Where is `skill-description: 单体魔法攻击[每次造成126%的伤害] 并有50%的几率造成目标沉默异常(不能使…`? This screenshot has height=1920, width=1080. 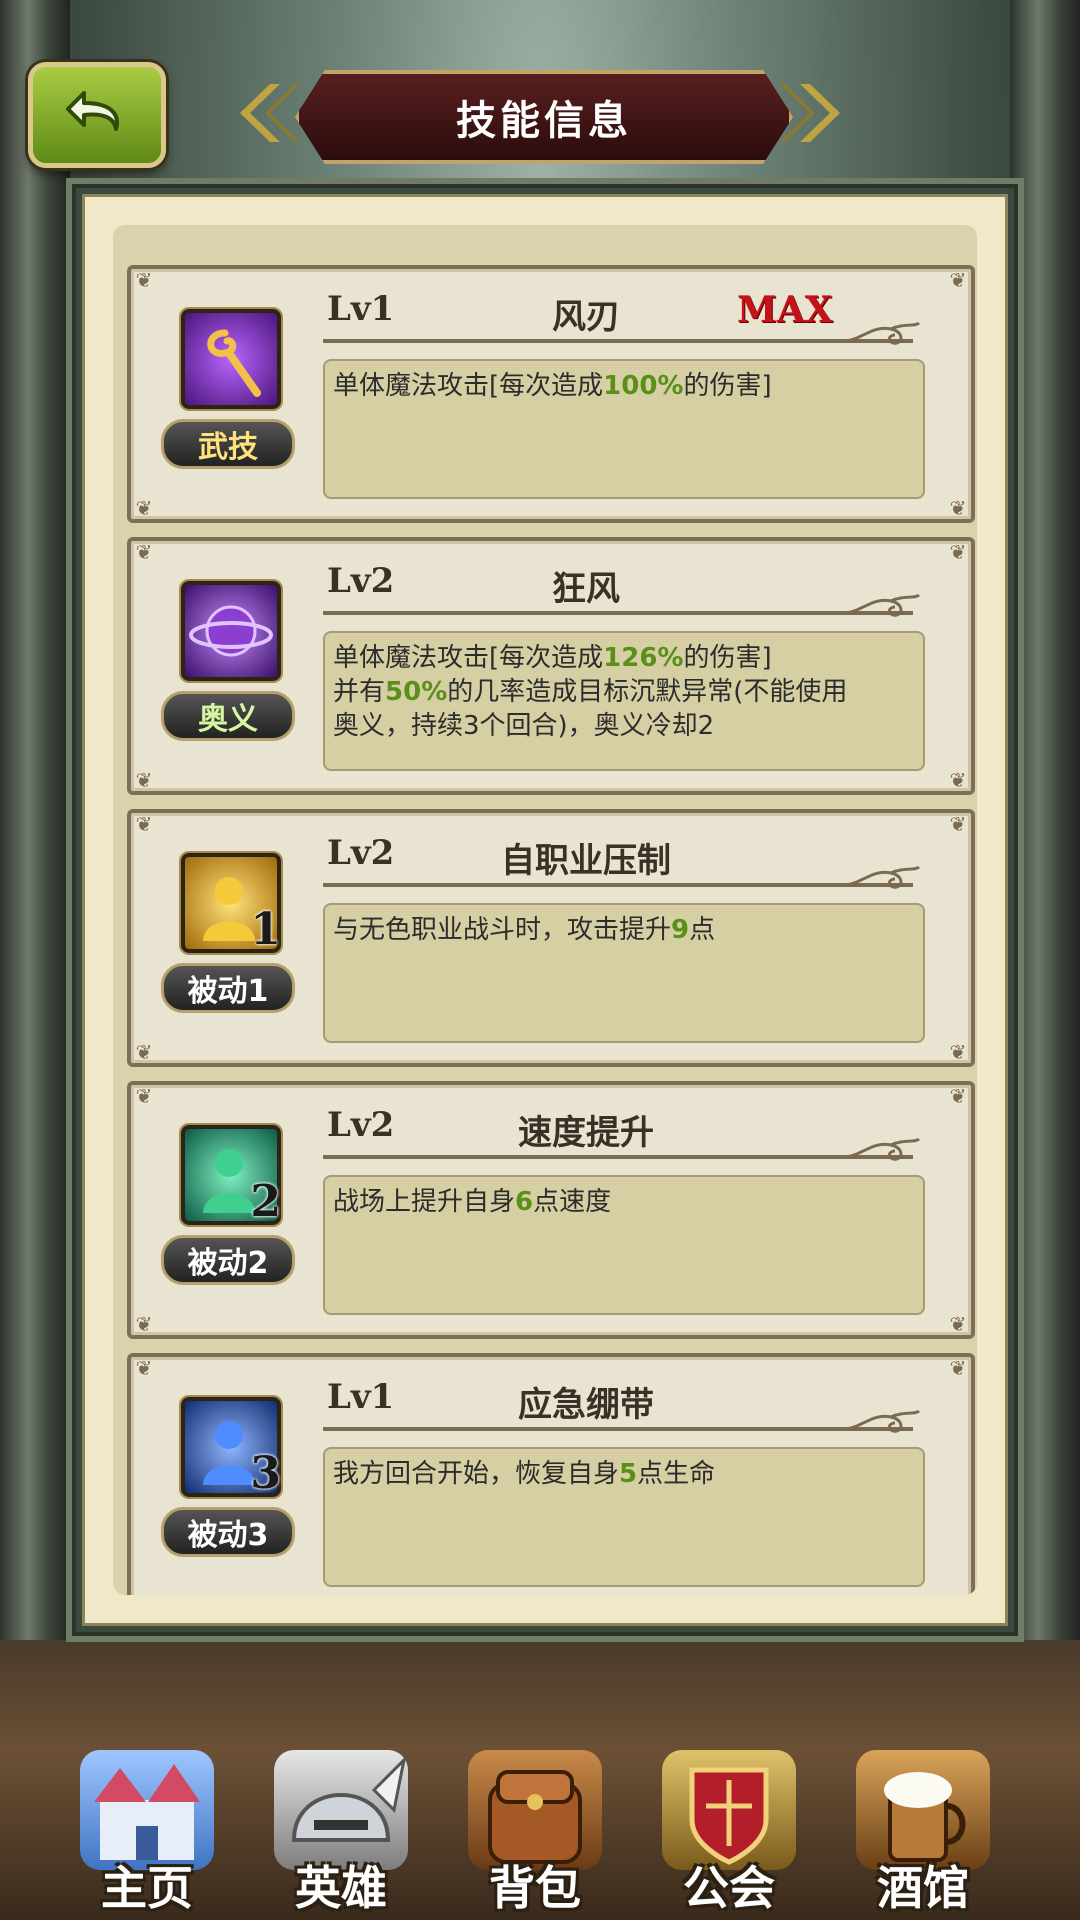 skill-description: 单体魔法攻击[每次造成126%的伤害] 并有50%的几率造成目标沉默异常(不能使… is located at coordinates (624, 701).